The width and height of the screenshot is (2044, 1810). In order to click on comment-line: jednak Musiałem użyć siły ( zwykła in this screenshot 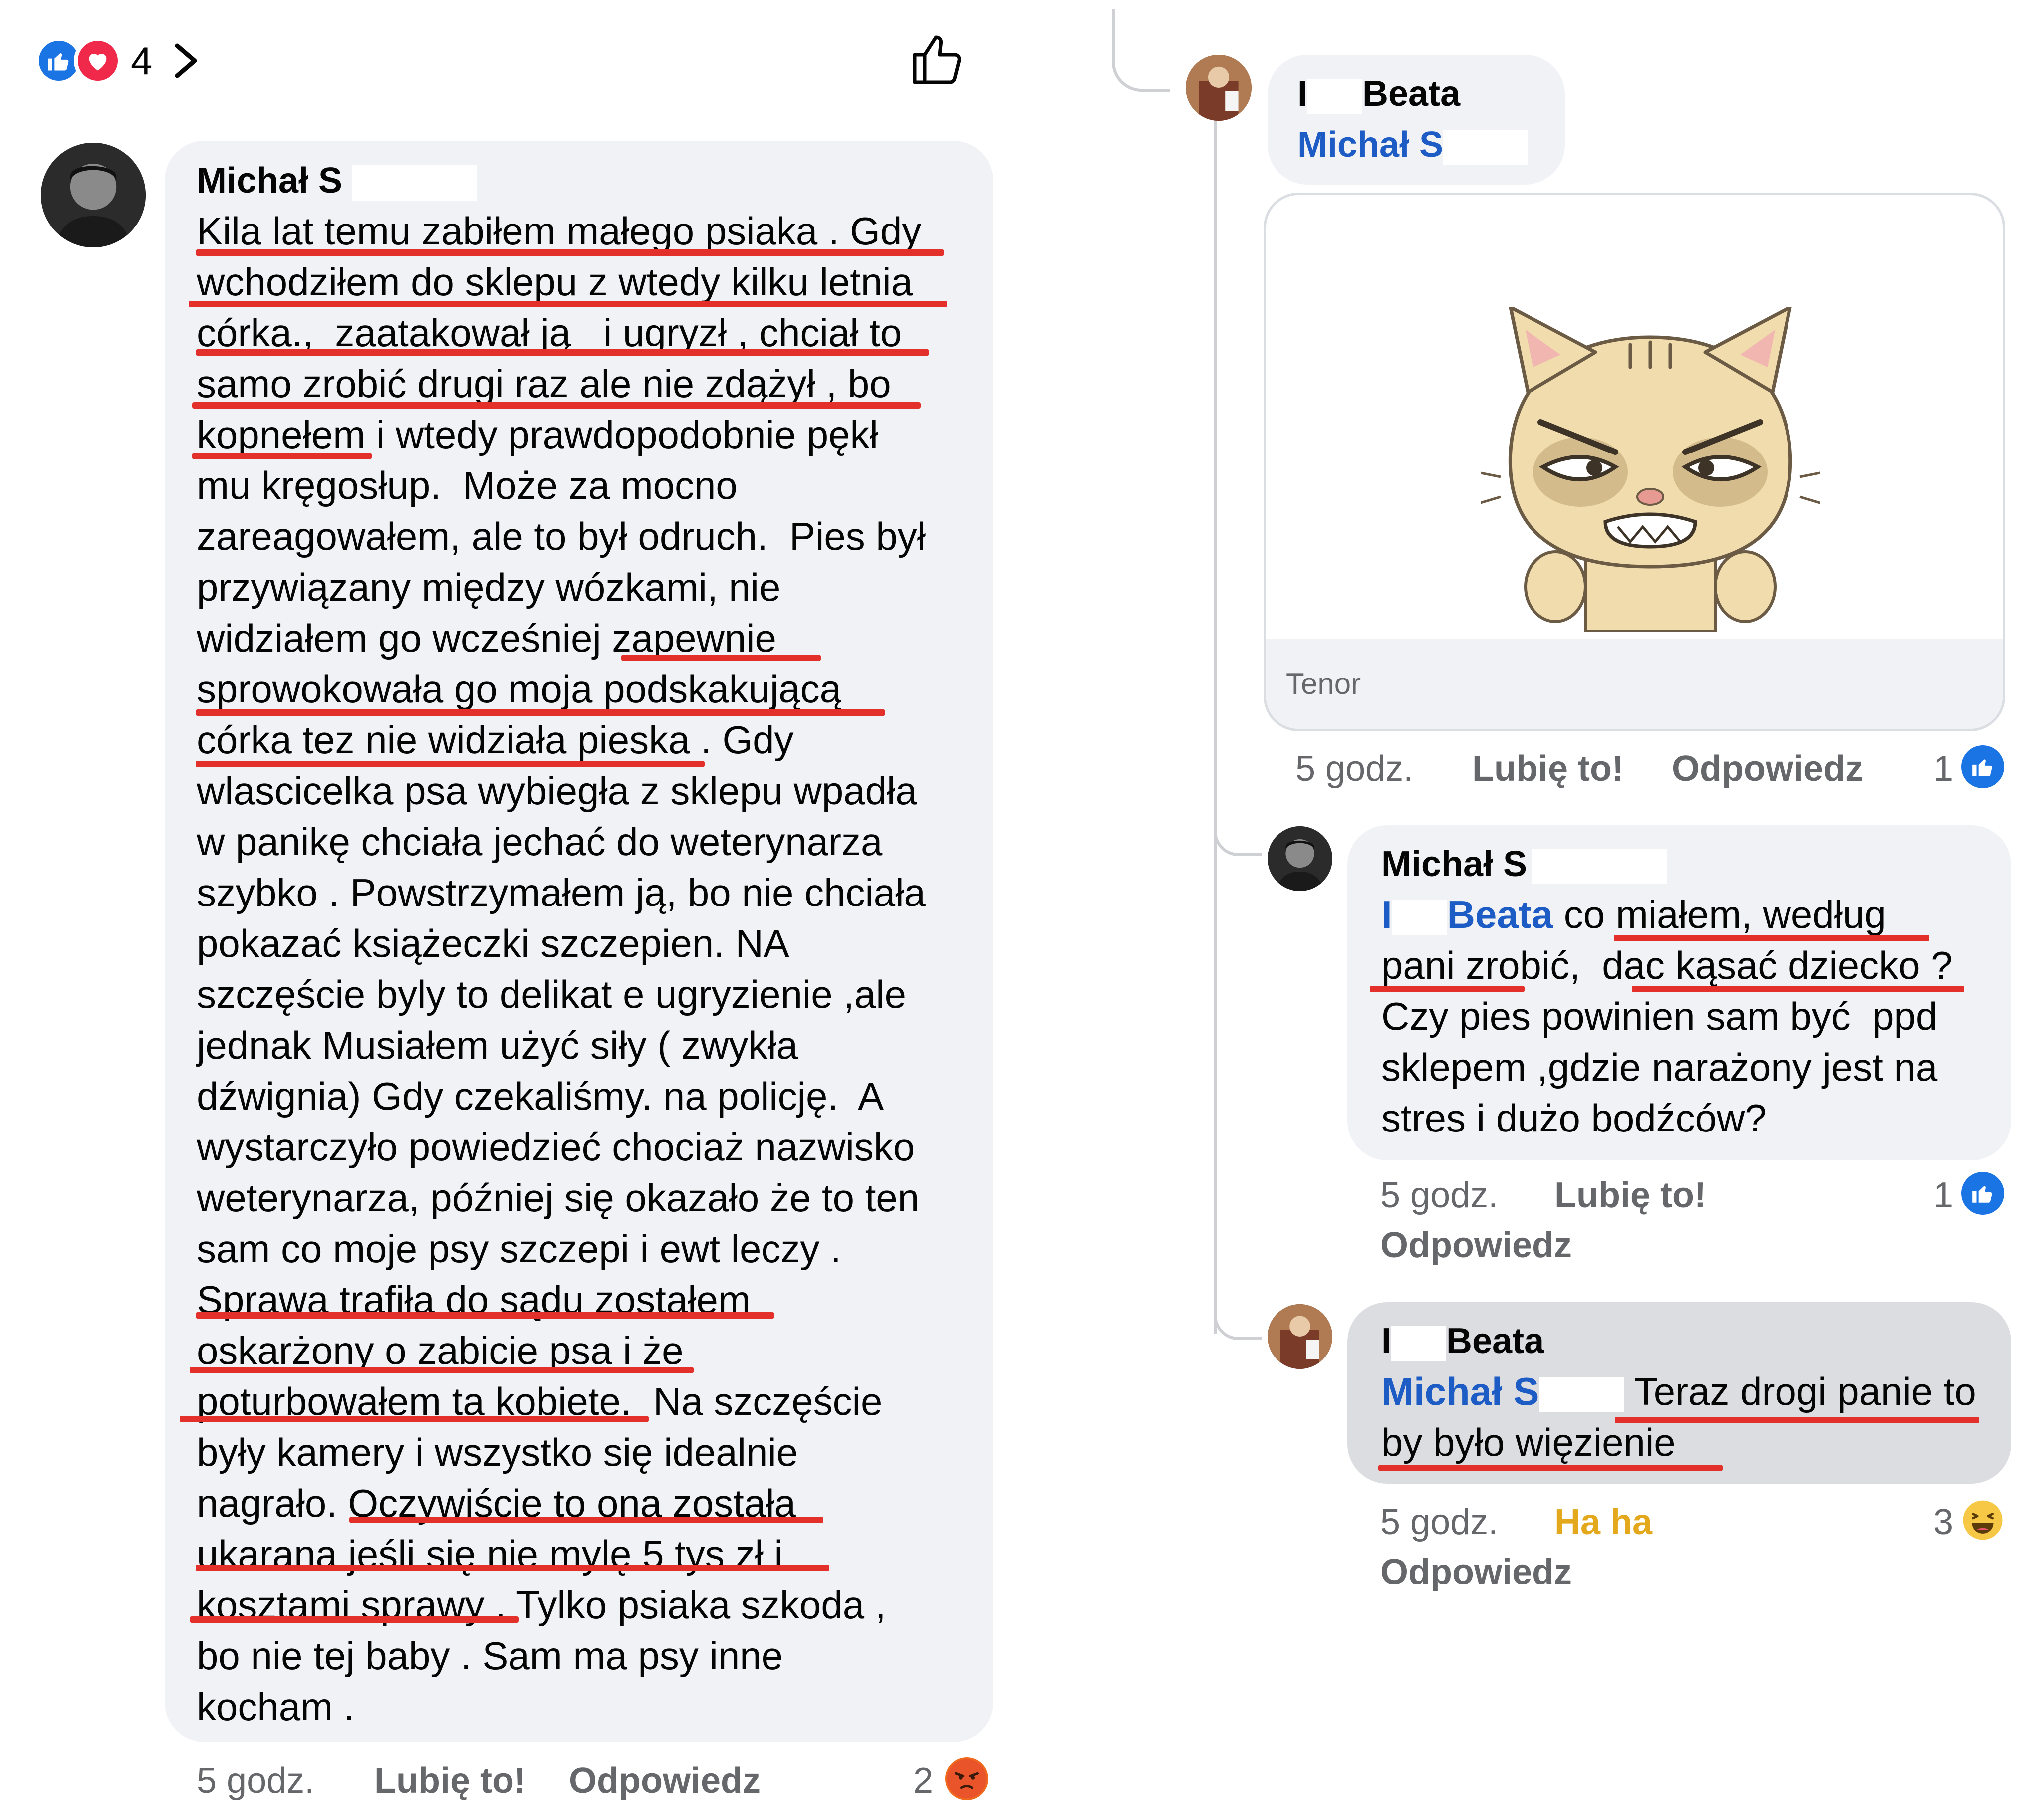, I will do `click(497, 1045)`.